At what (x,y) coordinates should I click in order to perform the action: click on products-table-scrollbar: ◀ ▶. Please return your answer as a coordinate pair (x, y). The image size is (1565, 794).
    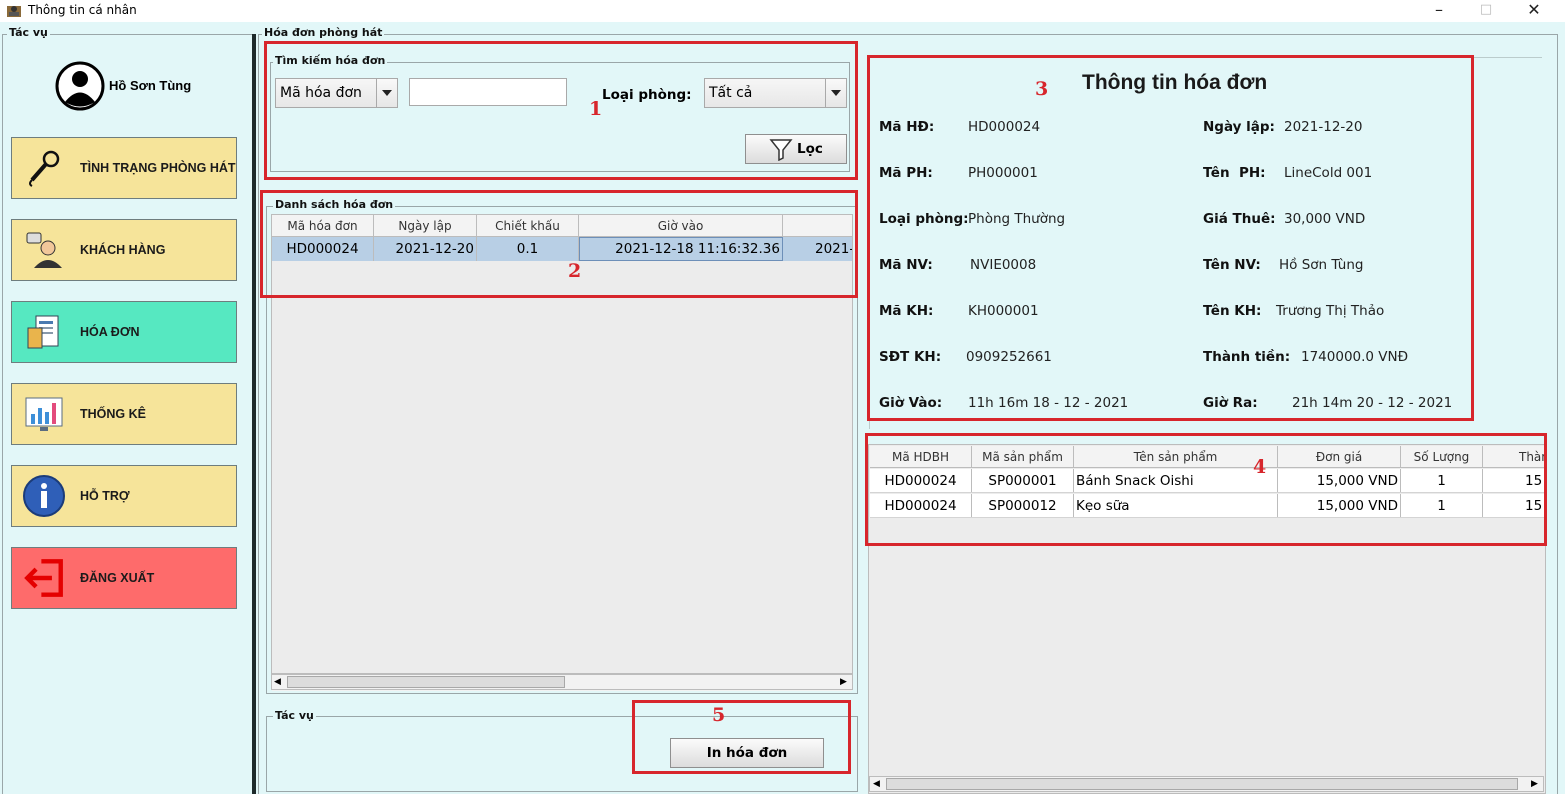
    Looking at the image, I should click on (1206, 784).